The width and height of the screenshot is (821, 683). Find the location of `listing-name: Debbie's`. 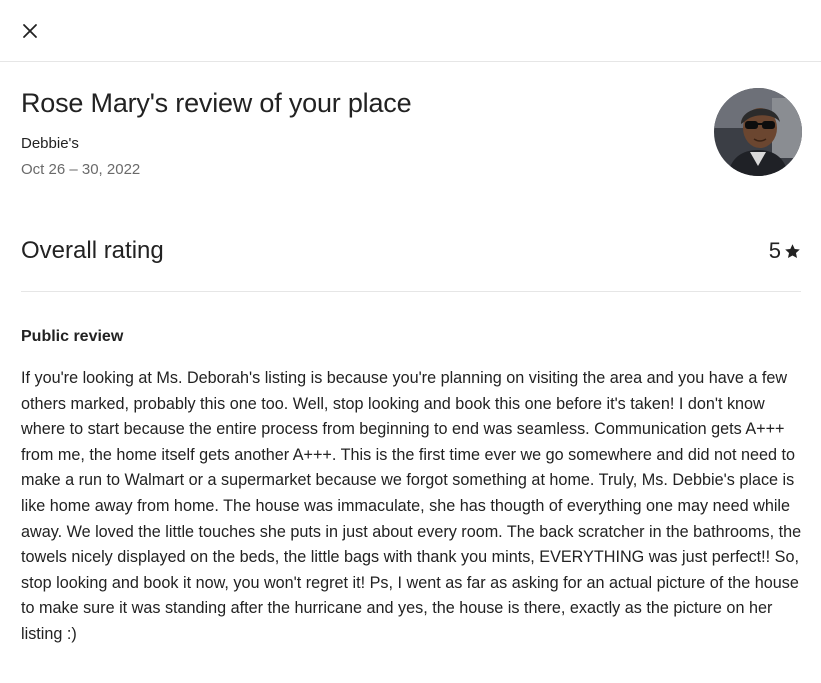

listing-name: Debbie's is located at coordinates (50, 143).